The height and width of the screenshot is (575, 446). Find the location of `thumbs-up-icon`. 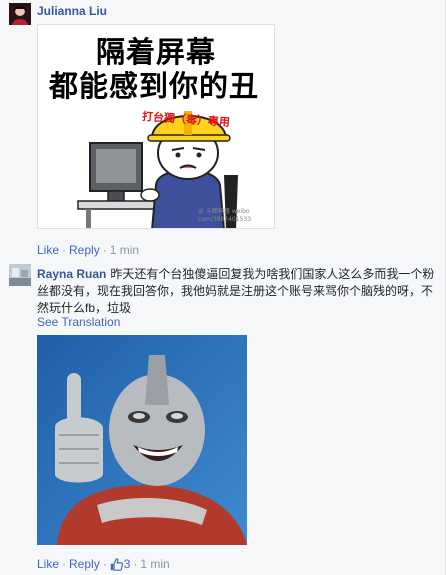

thumbs-up-icon is located at coordinates (116, 566).